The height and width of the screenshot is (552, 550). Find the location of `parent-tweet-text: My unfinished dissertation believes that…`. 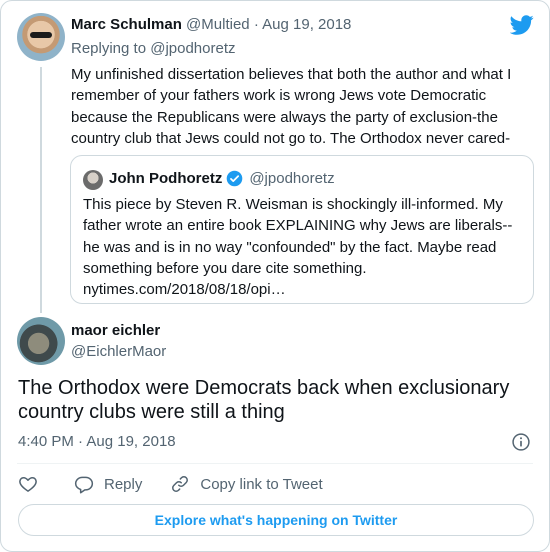

parent-tweet-text: My unfinished dissertation believes that… is located at coordinates (291, 106).